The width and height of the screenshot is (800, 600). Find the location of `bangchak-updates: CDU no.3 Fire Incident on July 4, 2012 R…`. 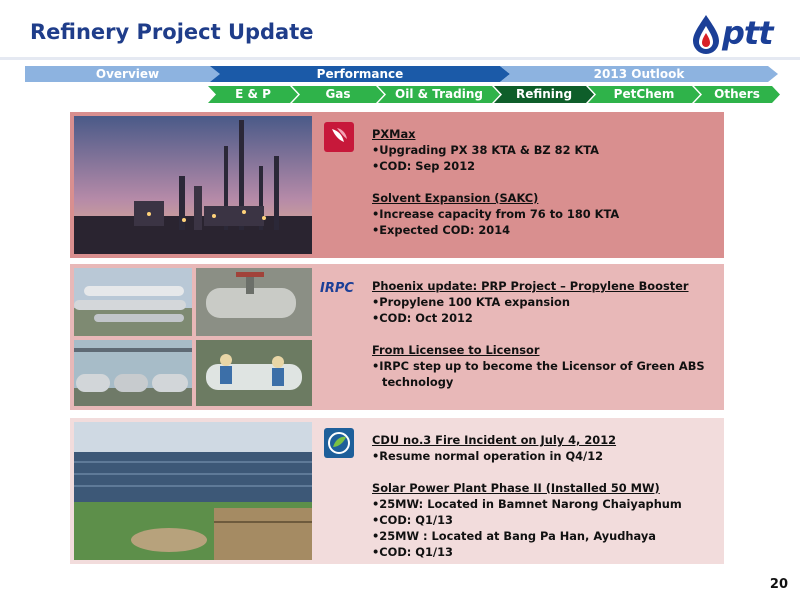

bangchak-updates: CDU no.3 Fire Incident on July 4, 2012 R… is located at coordinates (547, 496).